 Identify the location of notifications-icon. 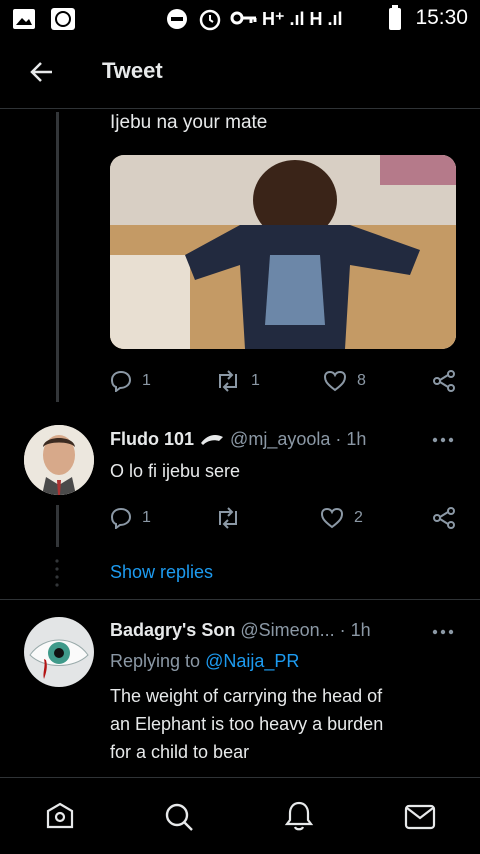
(299, 816).